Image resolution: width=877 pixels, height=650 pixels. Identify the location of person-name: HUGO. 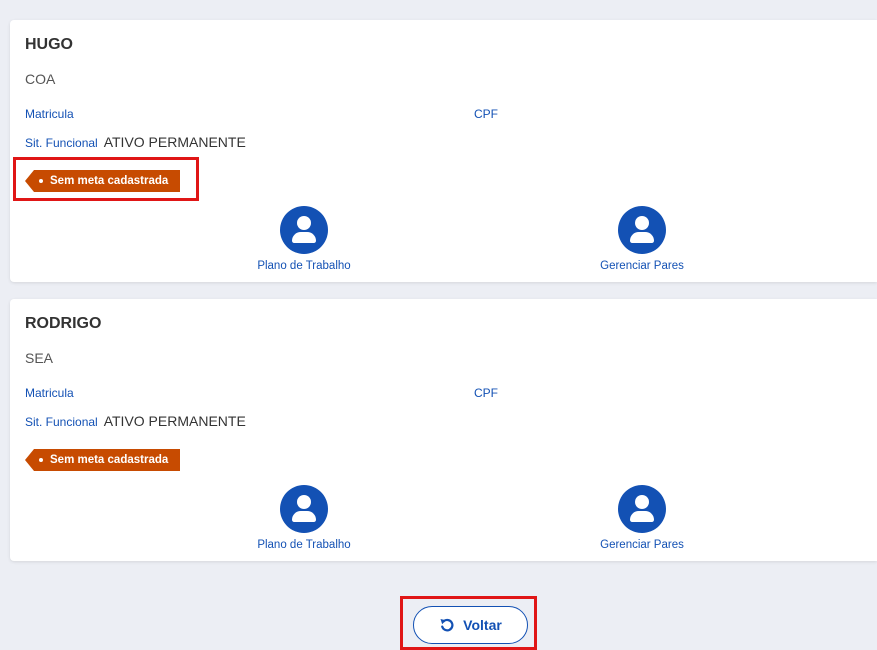
(49, 44).